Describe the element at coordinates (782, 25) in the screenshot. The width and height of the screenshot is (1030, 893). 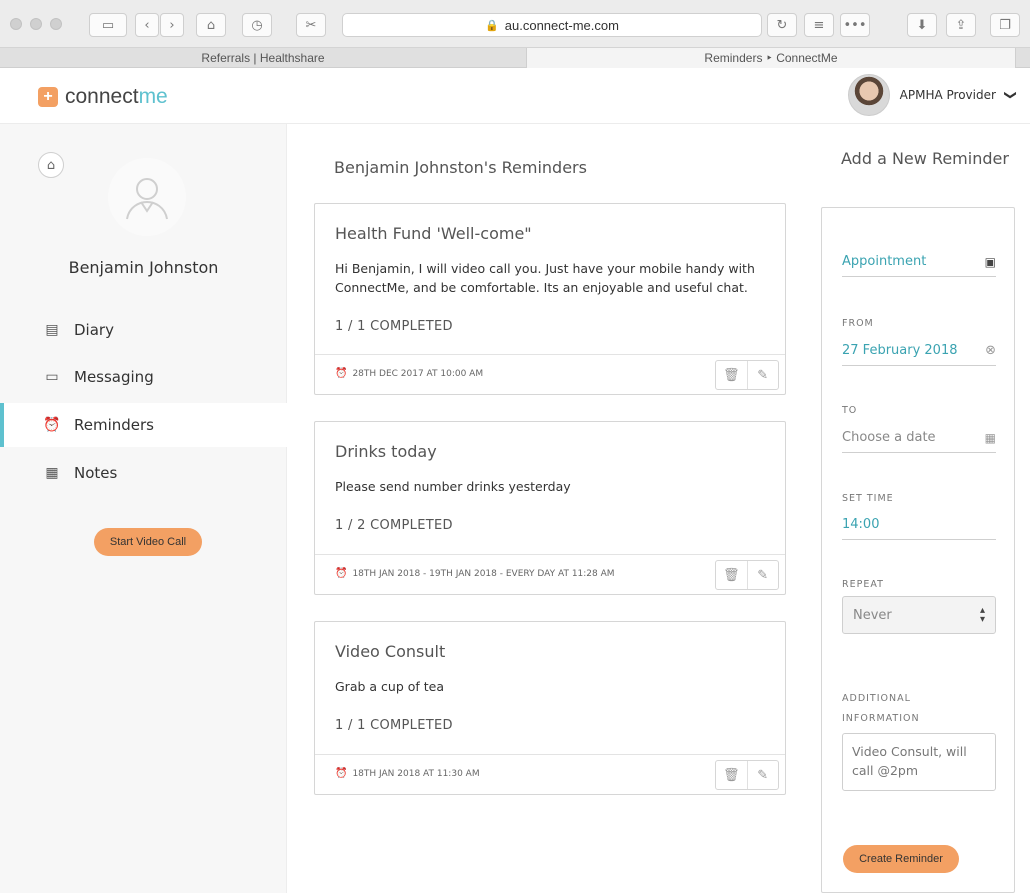
I see `reload-icon: ↻` at that location.